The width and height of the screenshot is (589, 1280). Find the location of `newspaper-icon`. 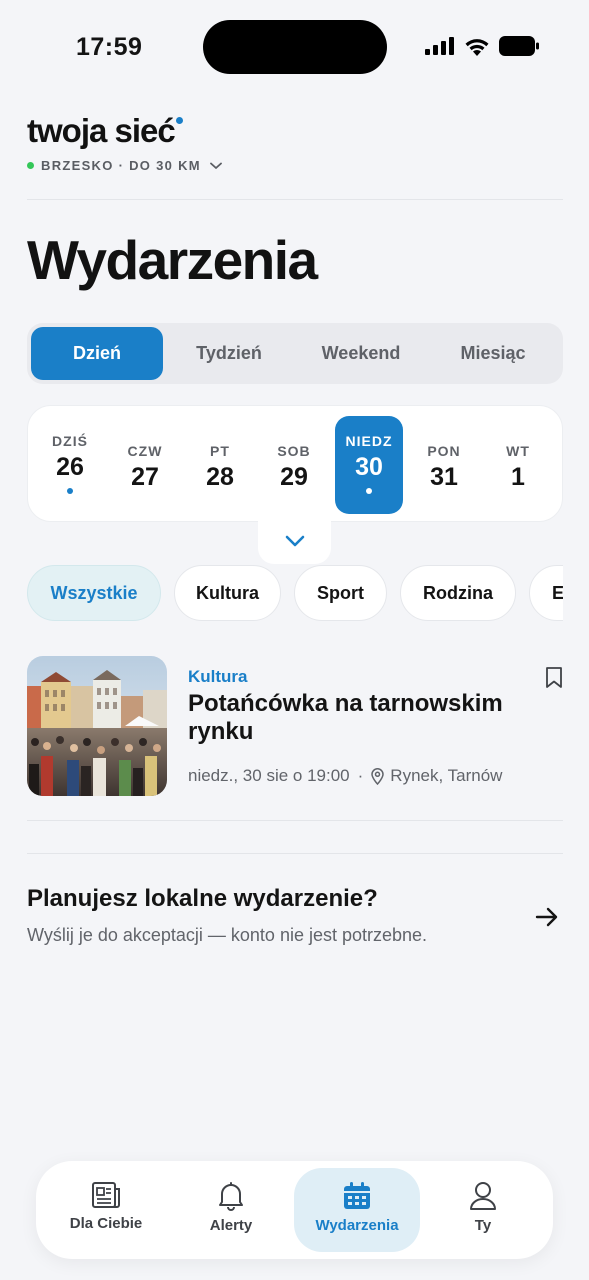

newspaper-icon is located at coordinates (106, 1195).